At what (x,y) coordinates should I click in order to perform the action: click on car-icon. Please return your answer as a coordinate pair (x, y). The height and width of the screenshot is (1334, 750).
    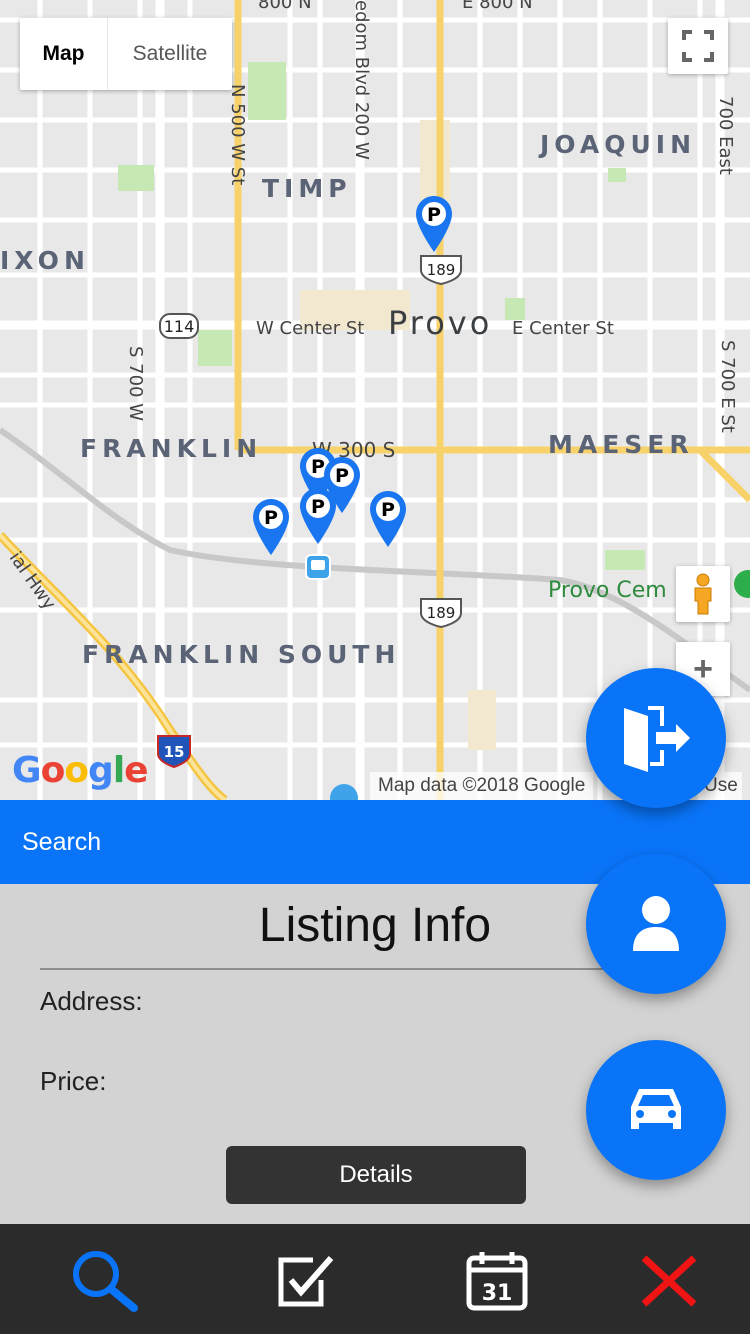
    Looking at the image, I should click on (656, 1109).